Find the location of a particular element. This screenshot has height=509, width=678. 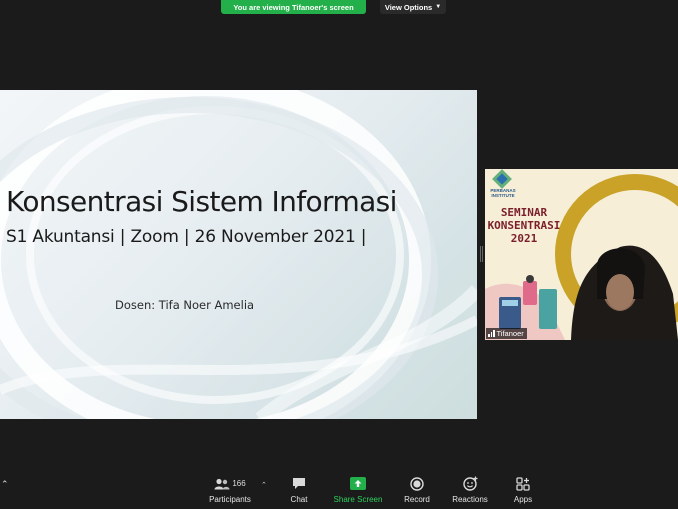

view-options-label: View Options is located at coordinates (408, 7).